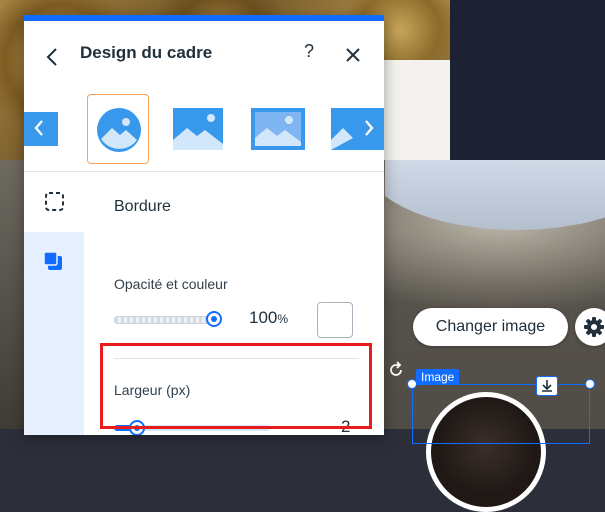  What do you see at coordinates (527, 82) in the screenshot?
I see `background-dark-section` at bounding box center [527, 82].